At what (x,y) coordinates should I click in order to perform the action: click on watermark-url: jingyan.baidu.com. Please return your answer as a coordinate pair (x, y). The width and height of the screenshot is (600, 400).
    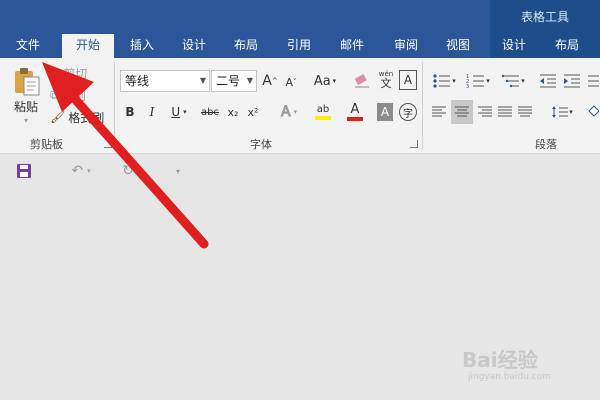
    Looking at the image, I should click on (510, 377).